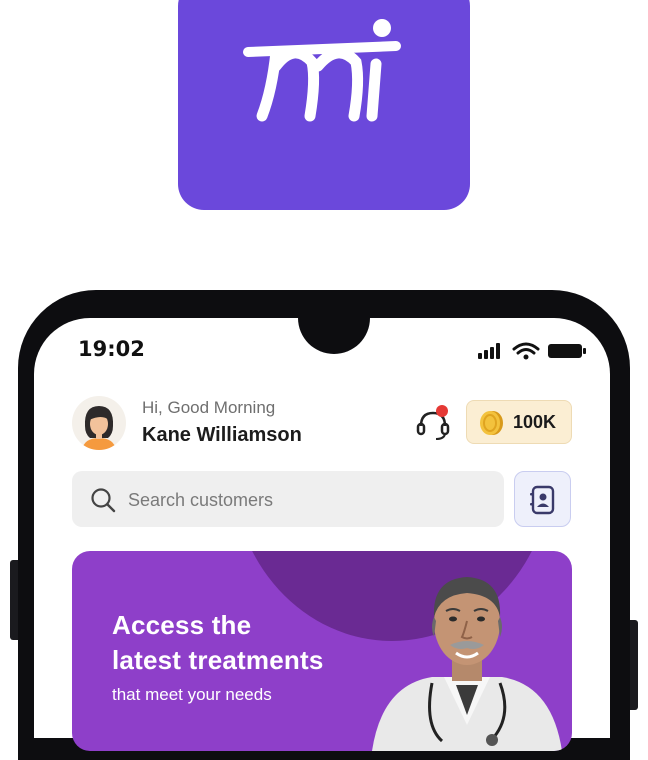 The image size is (648, 760). What do you see at coordinates (467, 664) in the screenshot?
I see `doctor-image` at bounding box center [467, 664].